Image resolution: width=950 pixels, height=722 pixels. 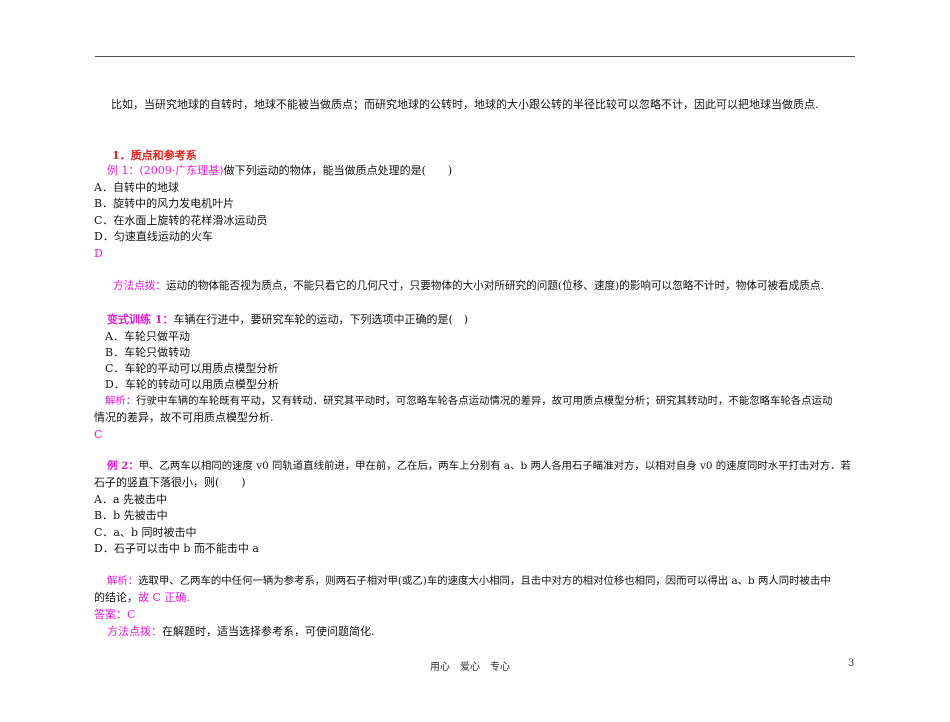 What do you see at coordinates (123, 466) in the screenshot?
I see `example-2-label: 例 2：` at bounding box center [123, 466].